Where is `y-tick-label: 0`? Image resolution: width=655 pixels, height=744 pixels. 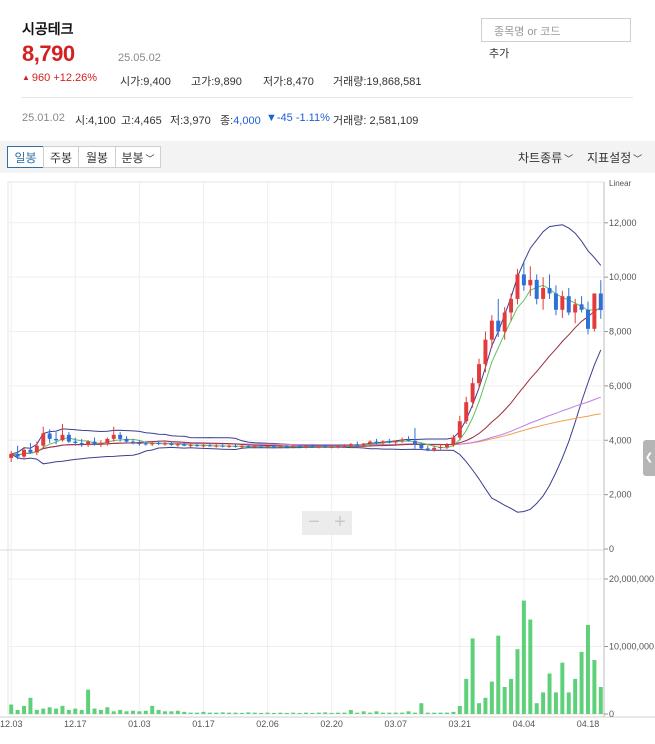
y-tick-label: 0 is located at coordinates (611, 549).